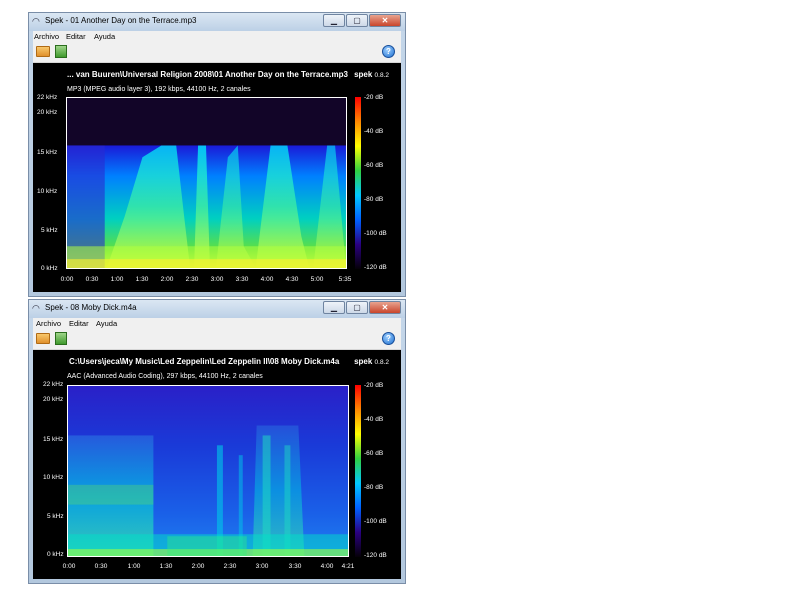  What do you see at coordinates (217, 309) in the screenshot?
I see `title-bar: ◠ Spek - 08 Moby Dick.m4a ▁ ▢ ✕` at bounding box center [217, 309].